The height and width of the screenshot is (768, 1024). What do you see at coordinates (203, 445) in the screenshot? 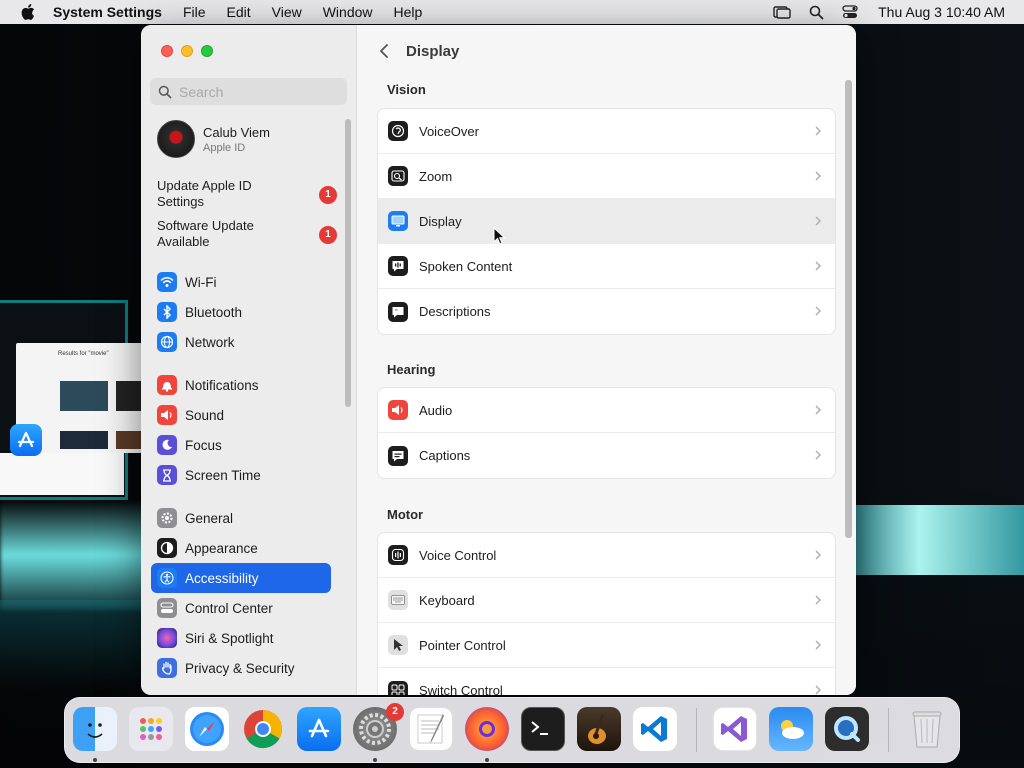
I see `sidebar-item-label: Focus` at bounding box center [203, 445].